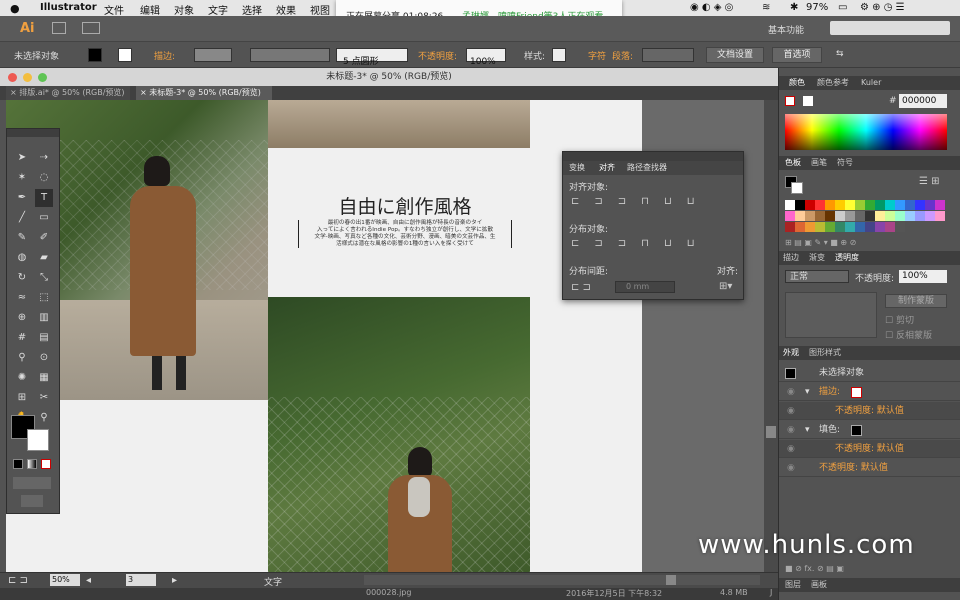  Describe the element at coordinates (871, 83) in the screenshot. I see `tab-kuler: Kuler` at that location.